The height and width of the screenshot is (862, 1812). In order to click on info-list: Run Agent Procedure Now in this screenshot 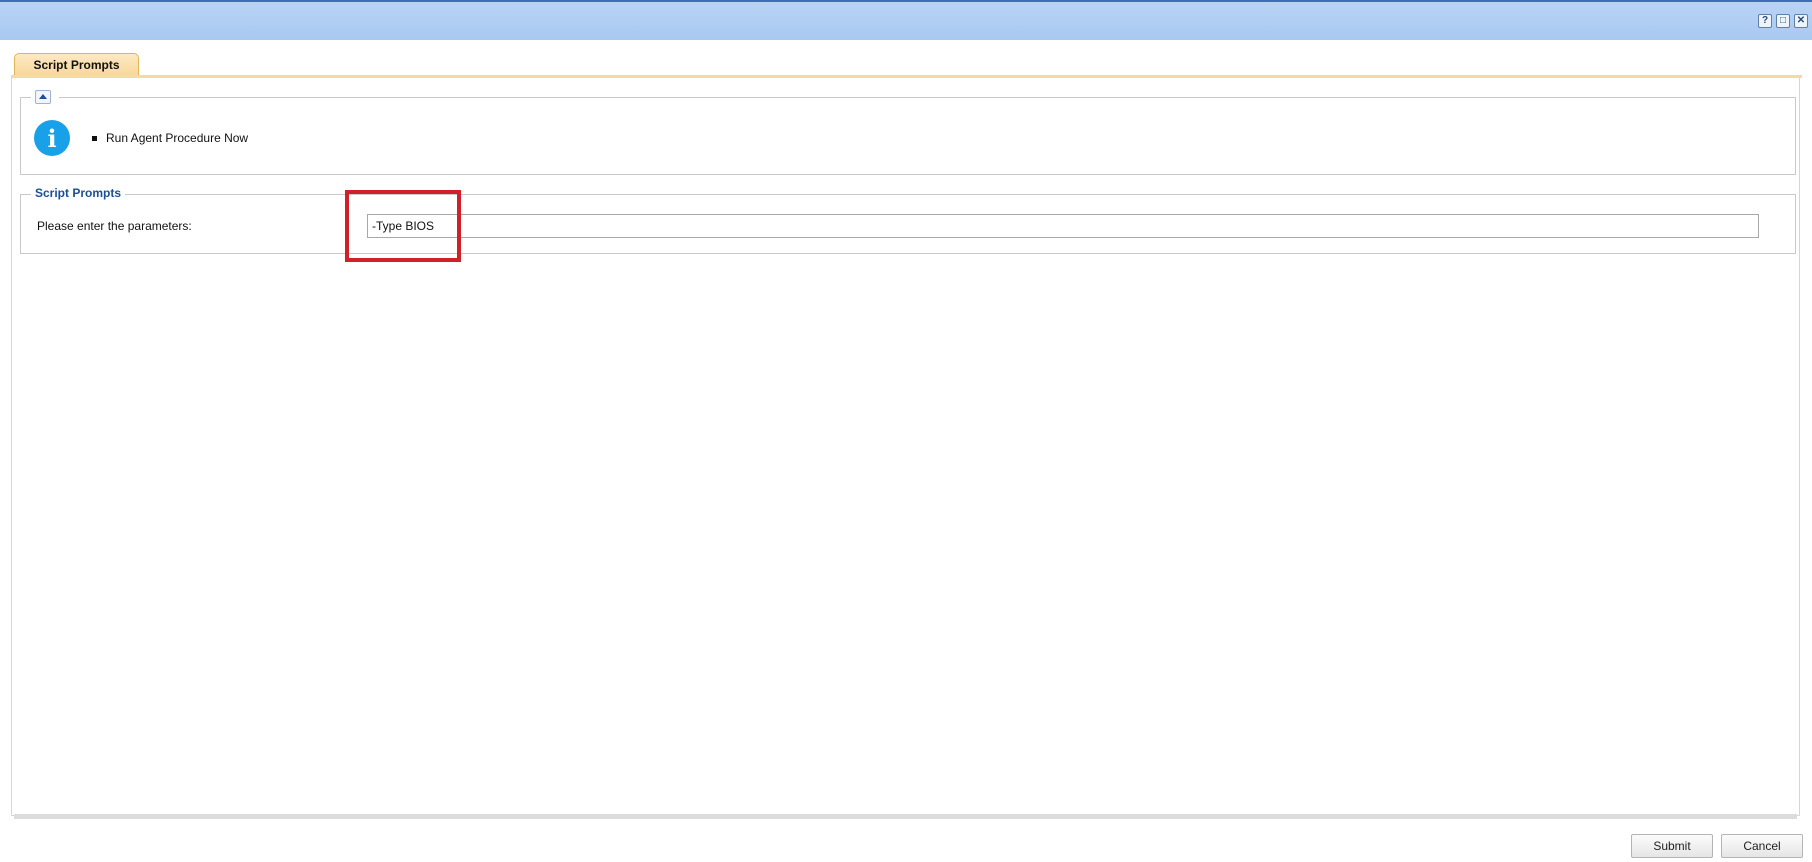, I will do `click(170, 138)`.